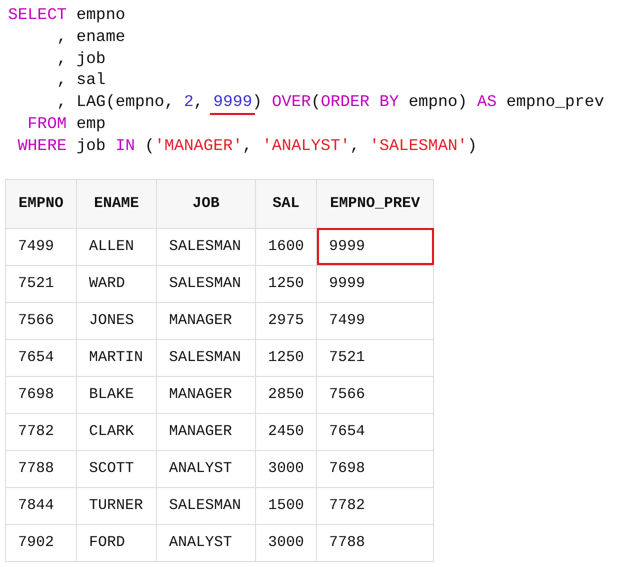  What do you see at coordinates (116, 543) in the screenshot?
I see `table-cell: FORD` at bounding box center [116, 543].